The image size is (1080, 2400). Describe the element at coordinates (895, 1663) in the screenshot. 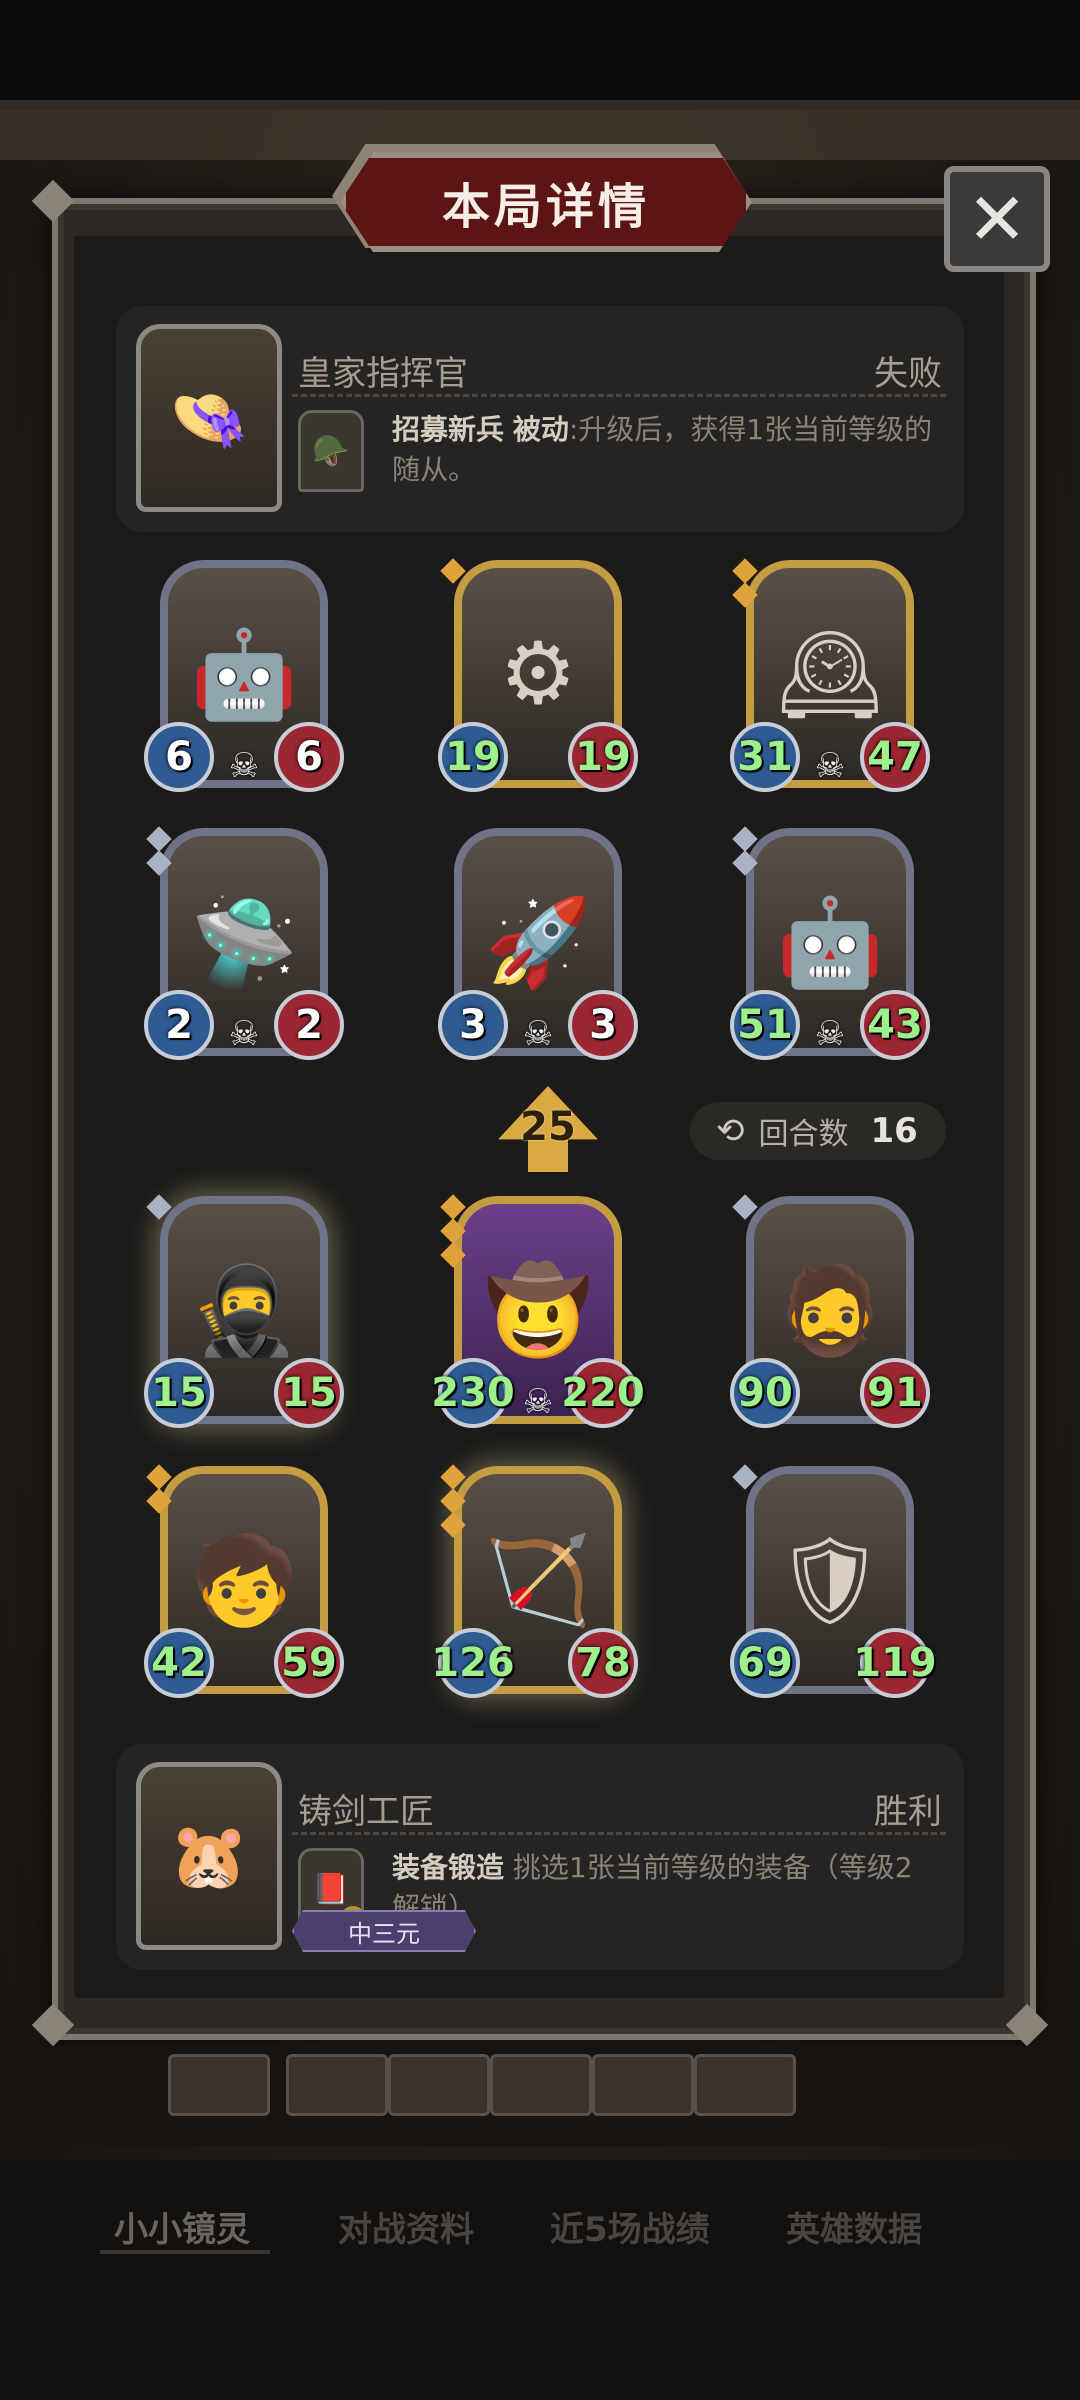

I see `health-stat: 119` at that location.